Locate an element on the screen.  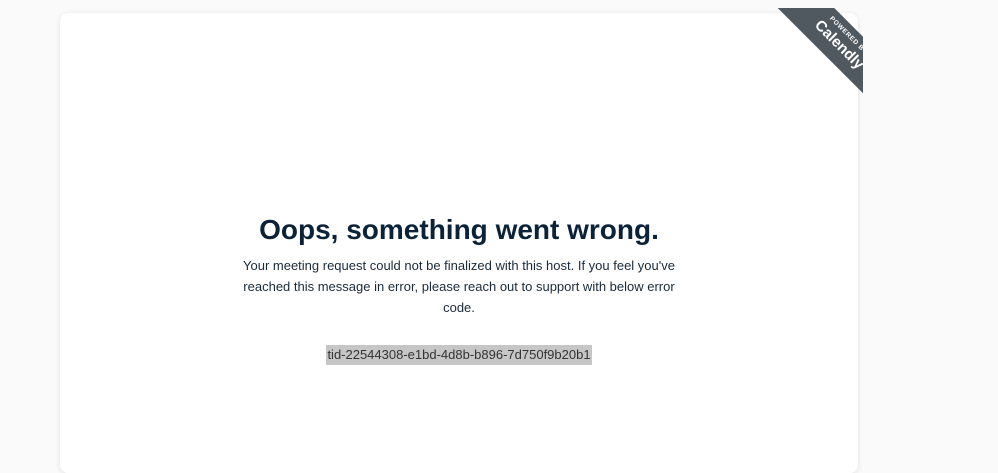
calendly-ribbon: POWERED BY Calendly is located at coordinates (814, 60).